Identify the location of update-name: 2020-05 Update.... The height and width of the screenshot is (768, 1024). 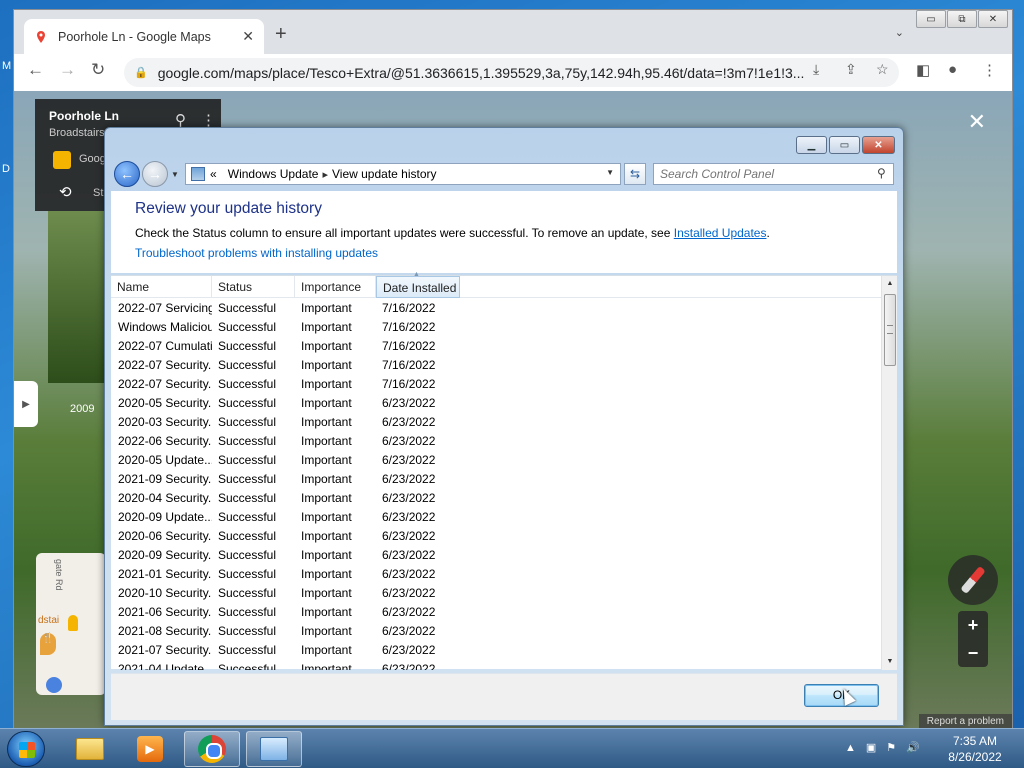
(165, 460).